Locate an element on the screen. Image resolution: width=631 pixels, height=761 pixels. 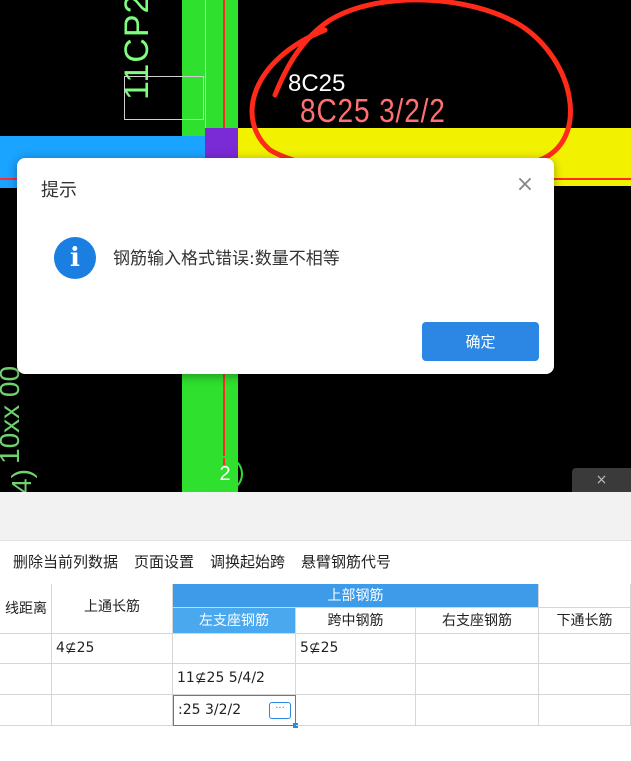
left-support-edit-cell: :25 3/2/2 ··· is located at coordinates (234, 710).